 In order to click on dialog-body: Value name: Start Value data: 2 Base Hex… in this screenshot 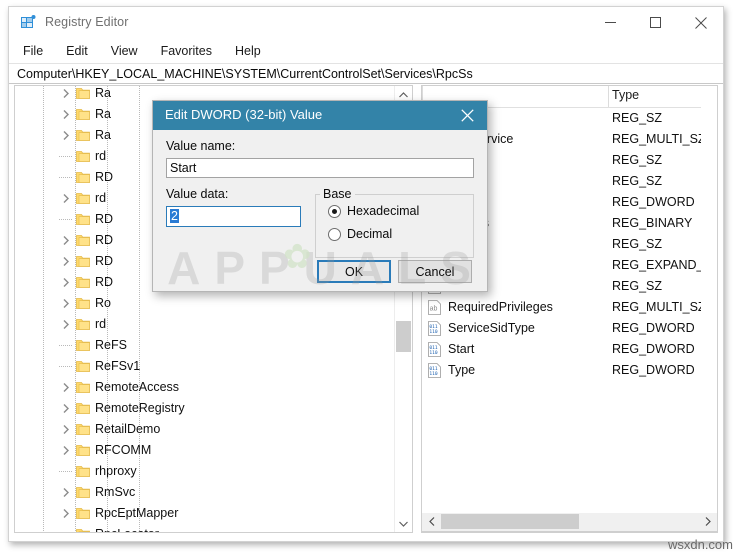, I will do `click(320, 210)`.